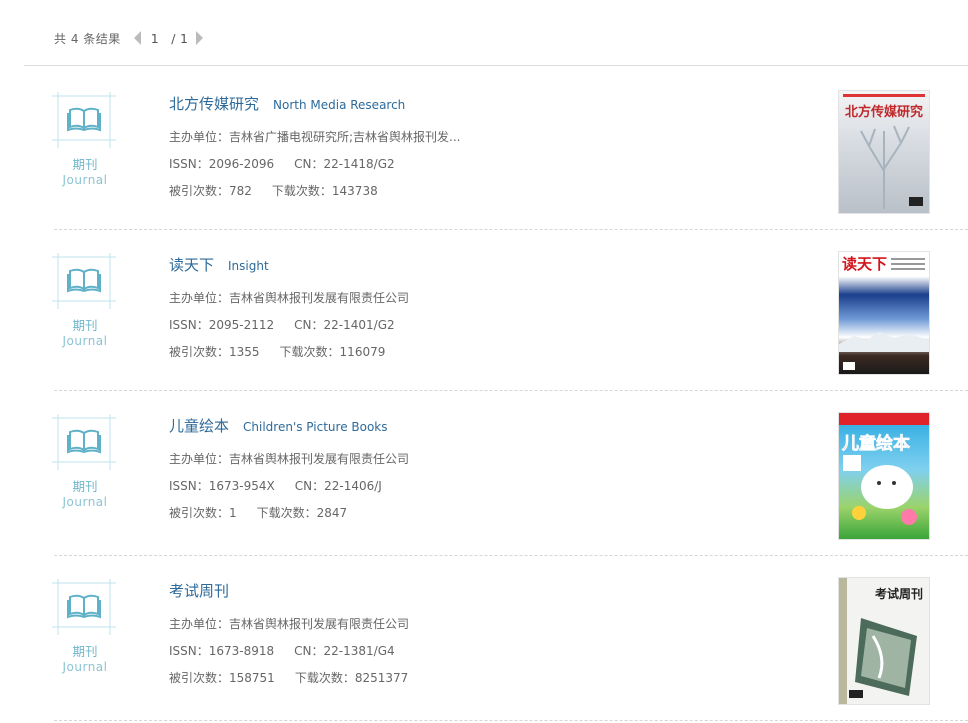 This screenshot has width=968, height=723. What do you see at coordinates (129, 38) in the screenshot?
I see `results-bar: 共 4 条结果 1 / 1` at bounding box center [129, 38].